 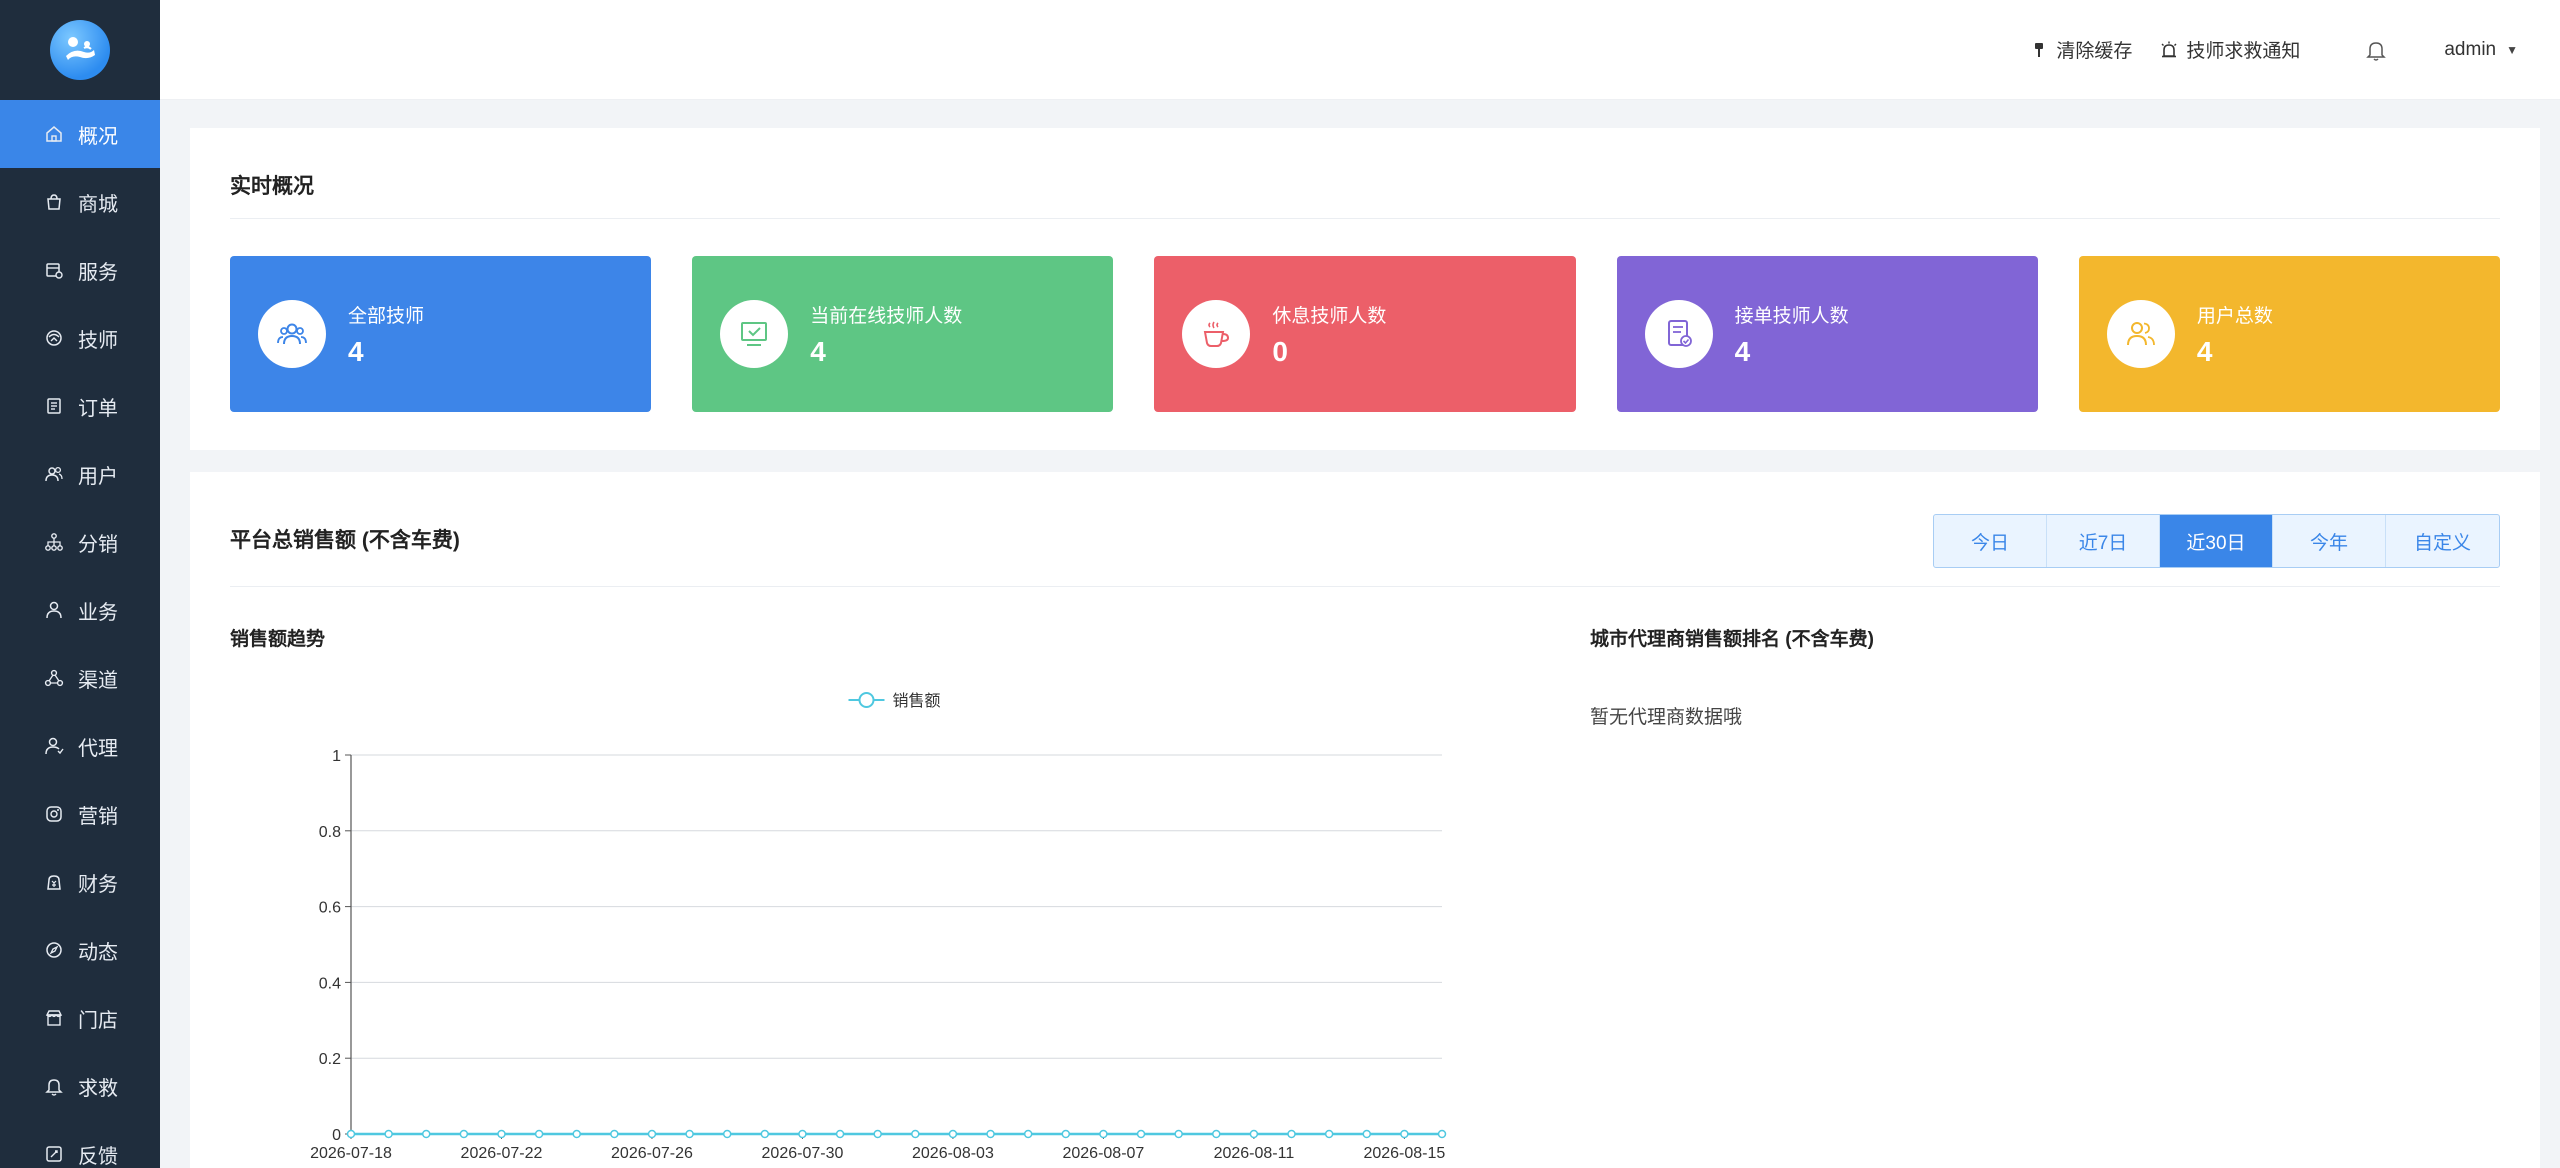 I want to click on x-tick-label: 2026-07-26, so click(x=652, y=1153).